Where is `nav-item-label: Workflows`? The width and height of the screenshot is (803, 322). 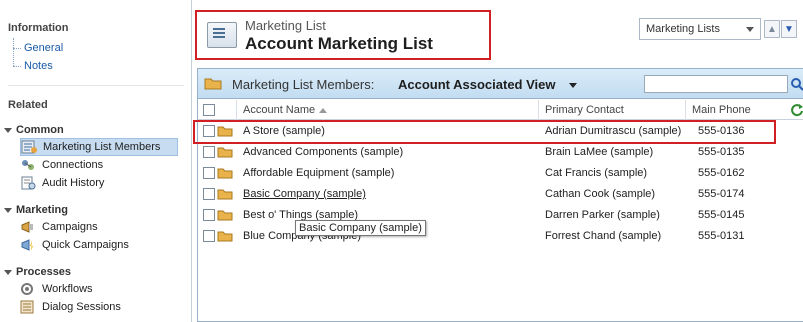
nav-item-label: Workflows is located at coordinates (67, 289).